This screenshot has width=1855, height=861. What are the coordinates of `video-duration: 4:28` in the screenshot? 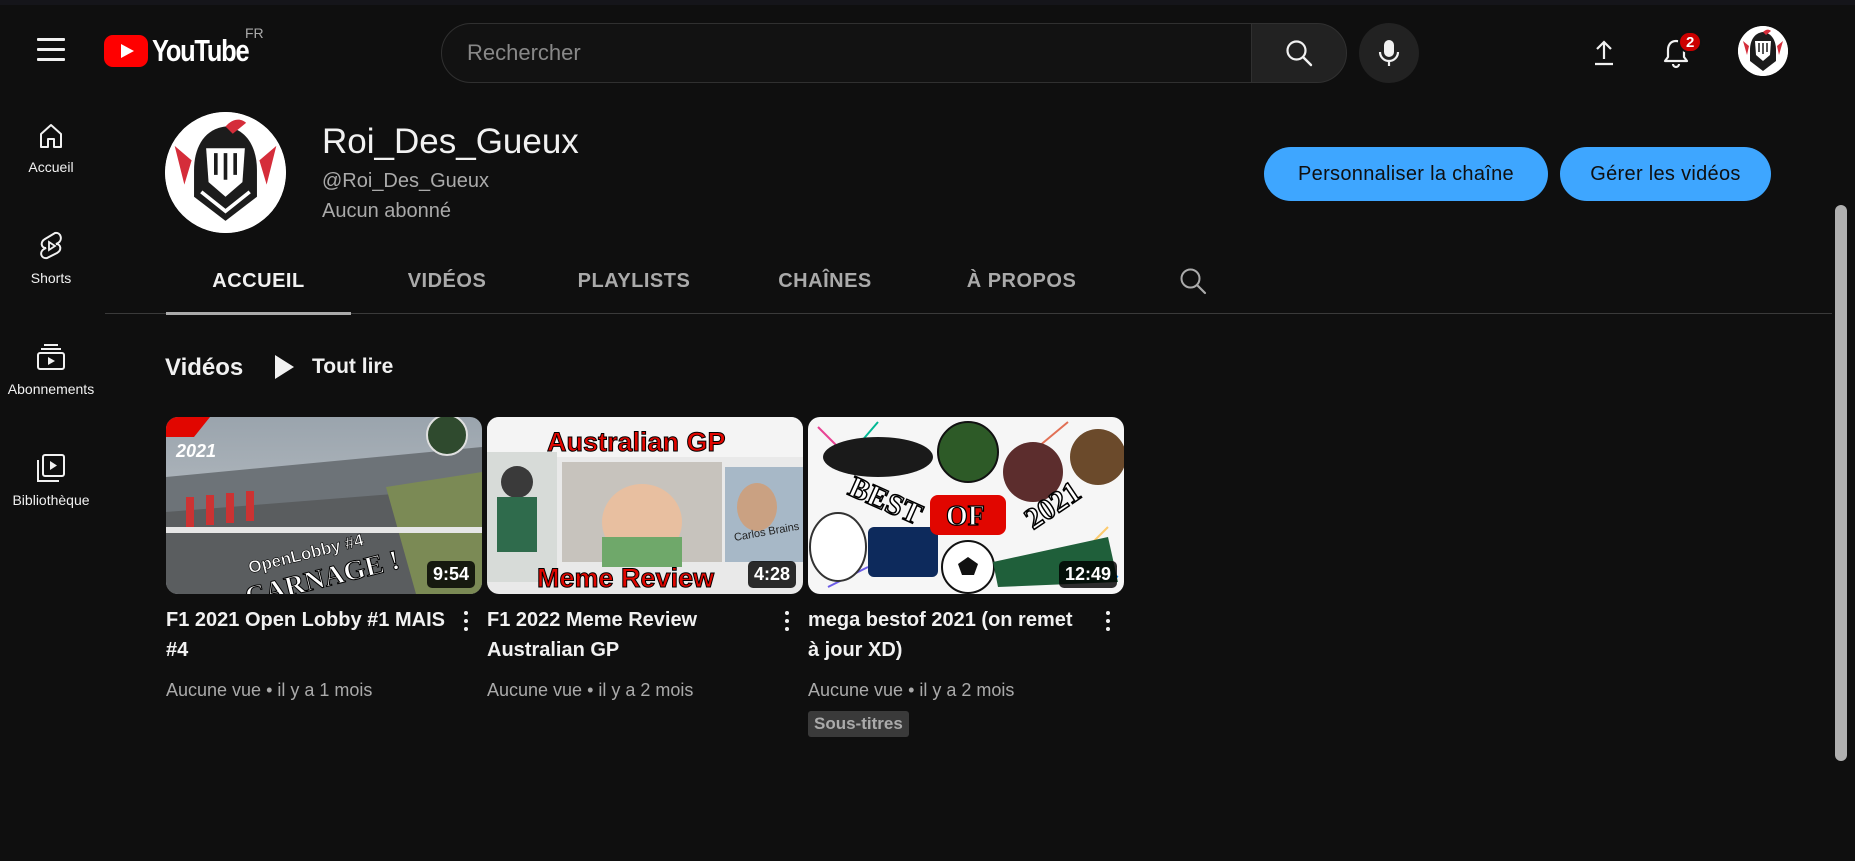 It's located at (771, 574).